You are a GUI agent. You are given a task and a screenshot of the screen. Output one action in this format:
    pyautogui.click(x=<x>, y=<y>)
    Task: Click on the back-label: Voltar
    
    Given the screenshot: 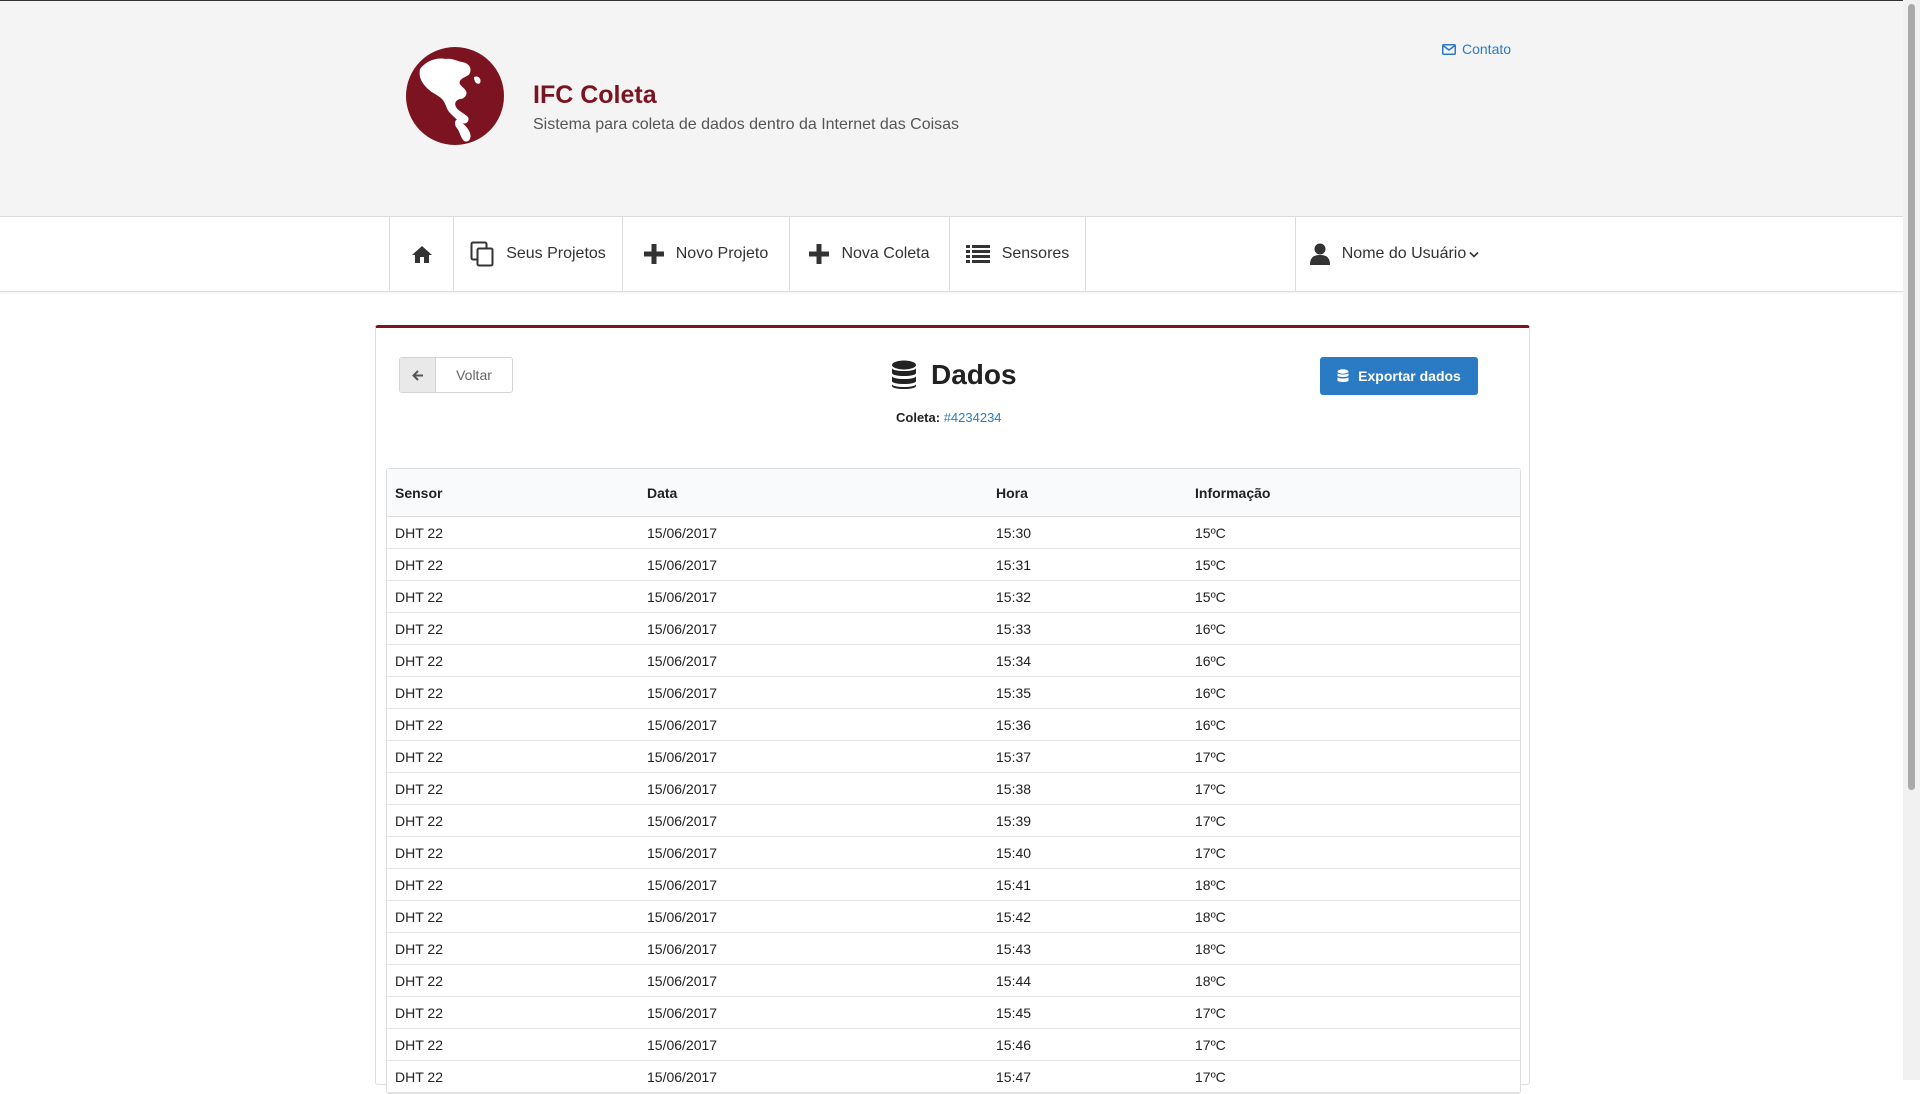 What is the action you would take?
    pyautogui.click(x=474, y=375)
    